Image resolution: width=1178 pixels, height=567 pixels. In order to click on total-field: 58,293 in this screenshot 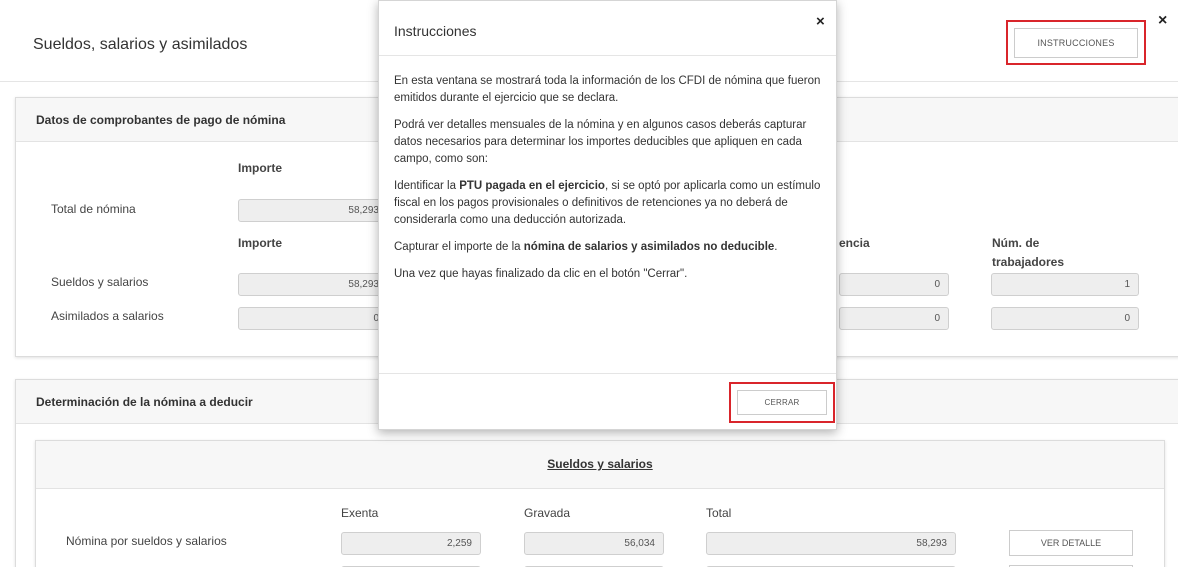, I will do `click(831, 543)`.